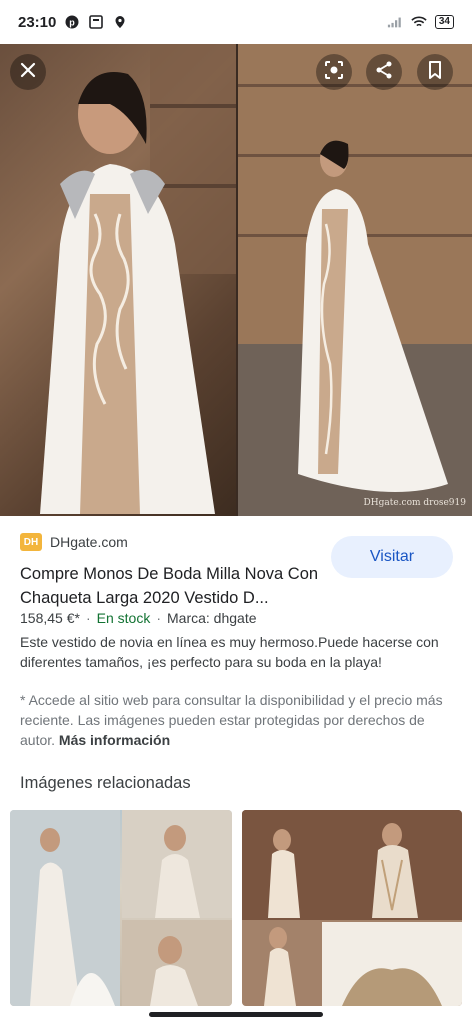 The height and width of the screenshot is (1024, 472). Describe the element at coordinates (105, 783) in the screenshot. I see `related-heading: Imágenes relacionadas` at that location.